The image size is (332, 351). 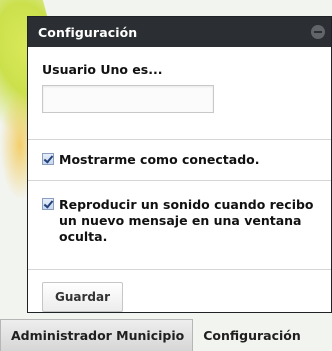 I want to click on show-online-option: Mostrarme como conectado., so click(x=179, y=160).